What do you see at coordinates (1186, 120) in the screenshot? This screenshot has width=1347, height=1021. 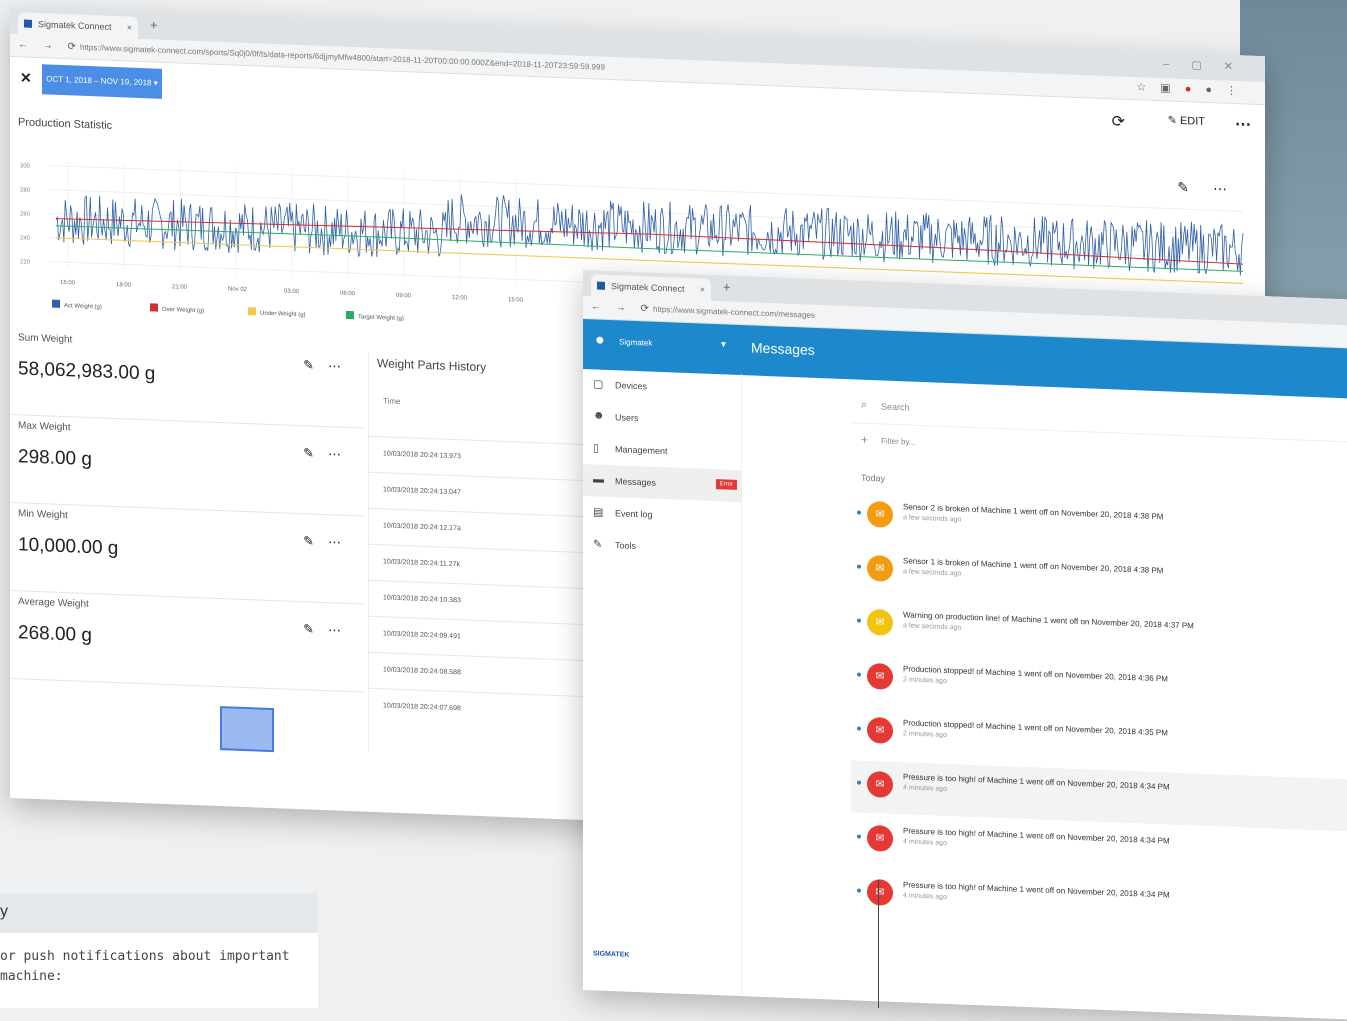 I see `edit-button: ✎ EDIT` at bounding box center [1186, 120].